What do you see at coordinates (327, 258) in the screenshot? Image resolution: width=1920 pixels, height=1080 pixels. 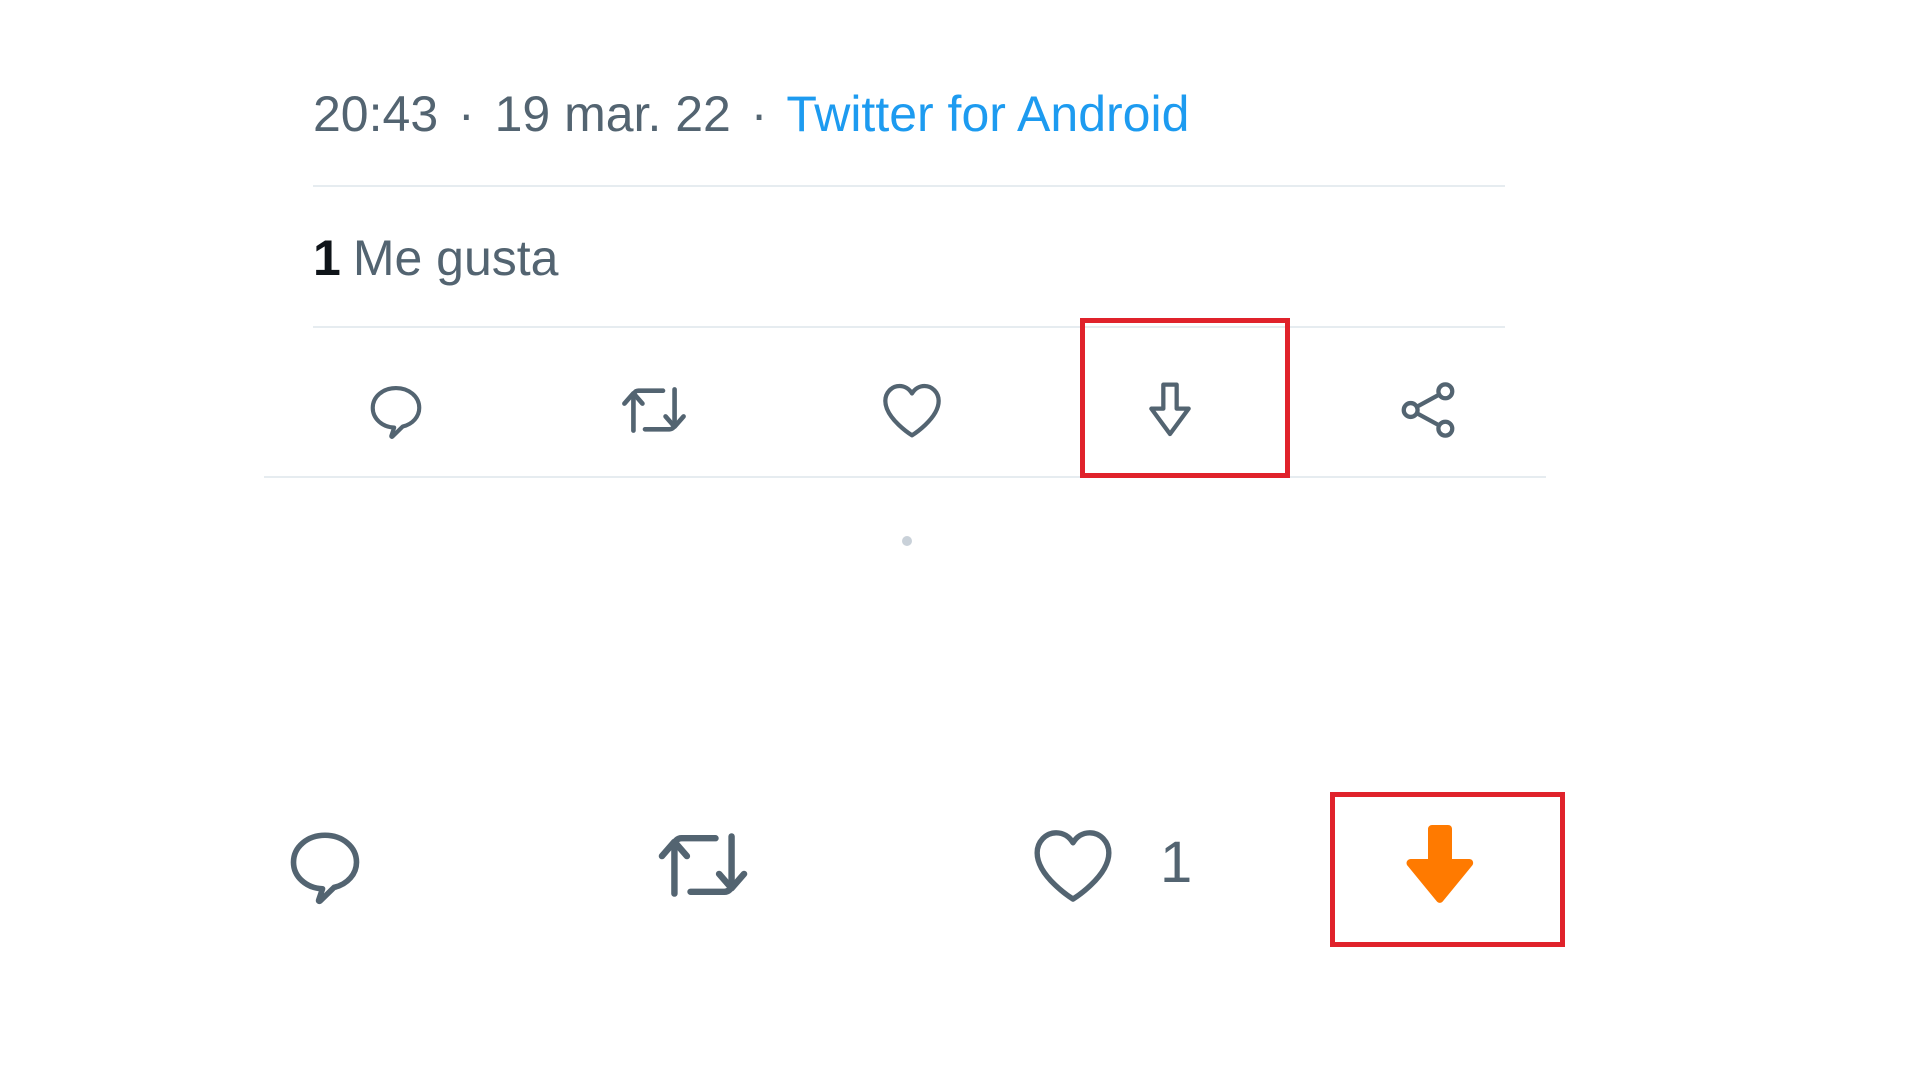 I see `likes-count: 1` at bounding box center [327, 258].